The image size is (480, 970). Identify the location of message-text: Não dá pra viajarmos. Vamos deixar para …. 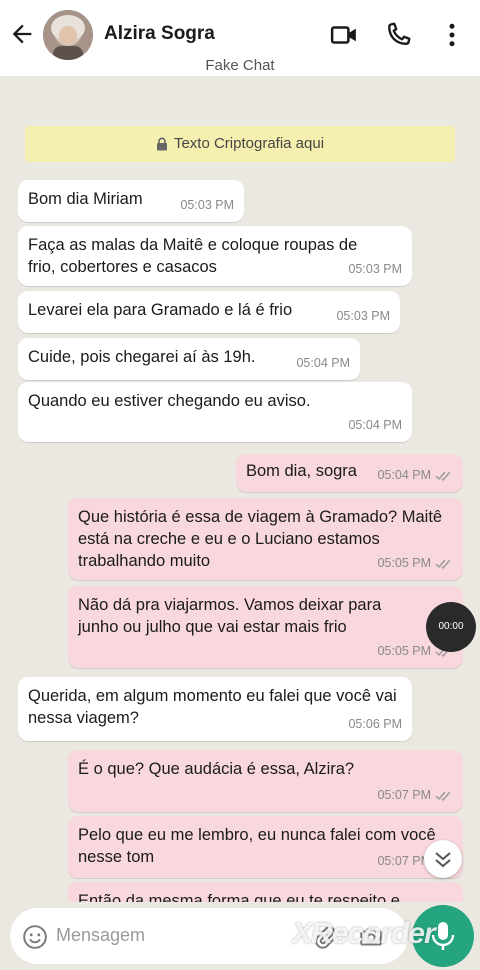
(230, 616).